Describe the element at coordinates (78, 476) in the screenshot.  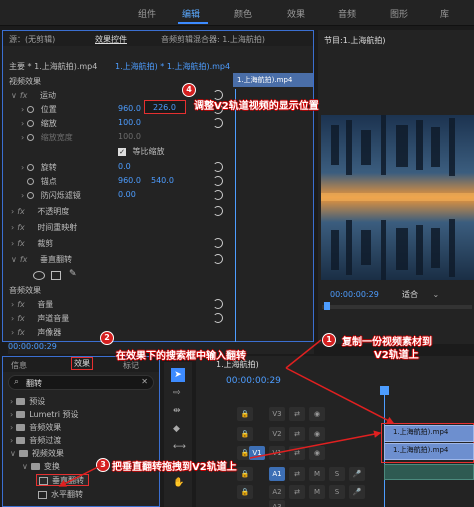
I see `arrow-3a` at that location.